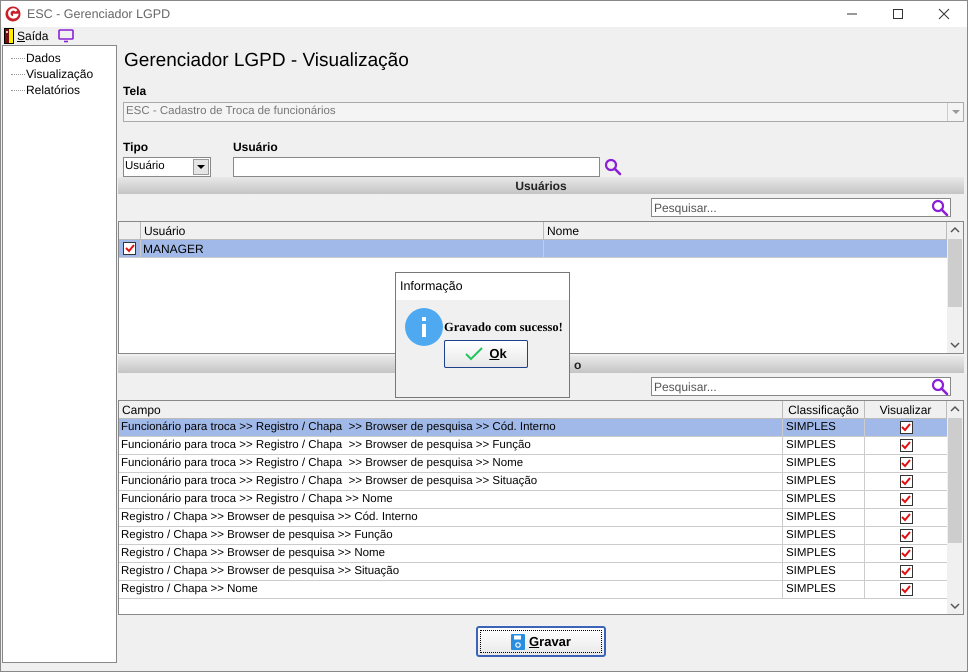 This screenshot has width=968, height=672. I want to click on column-header, so click(130, 231).